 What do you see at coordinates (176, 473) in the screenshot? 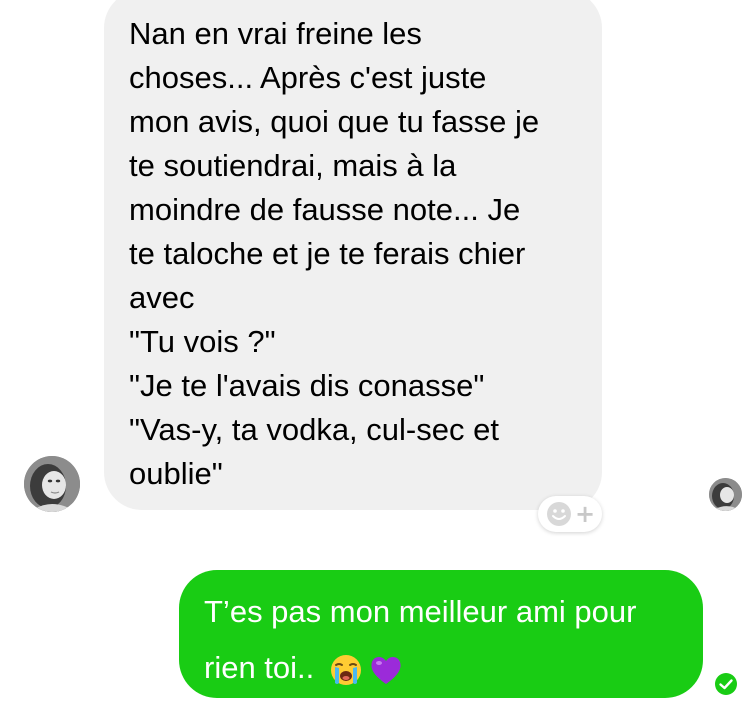
I see `message-line: oublie"` at bounding box center [176, 473].